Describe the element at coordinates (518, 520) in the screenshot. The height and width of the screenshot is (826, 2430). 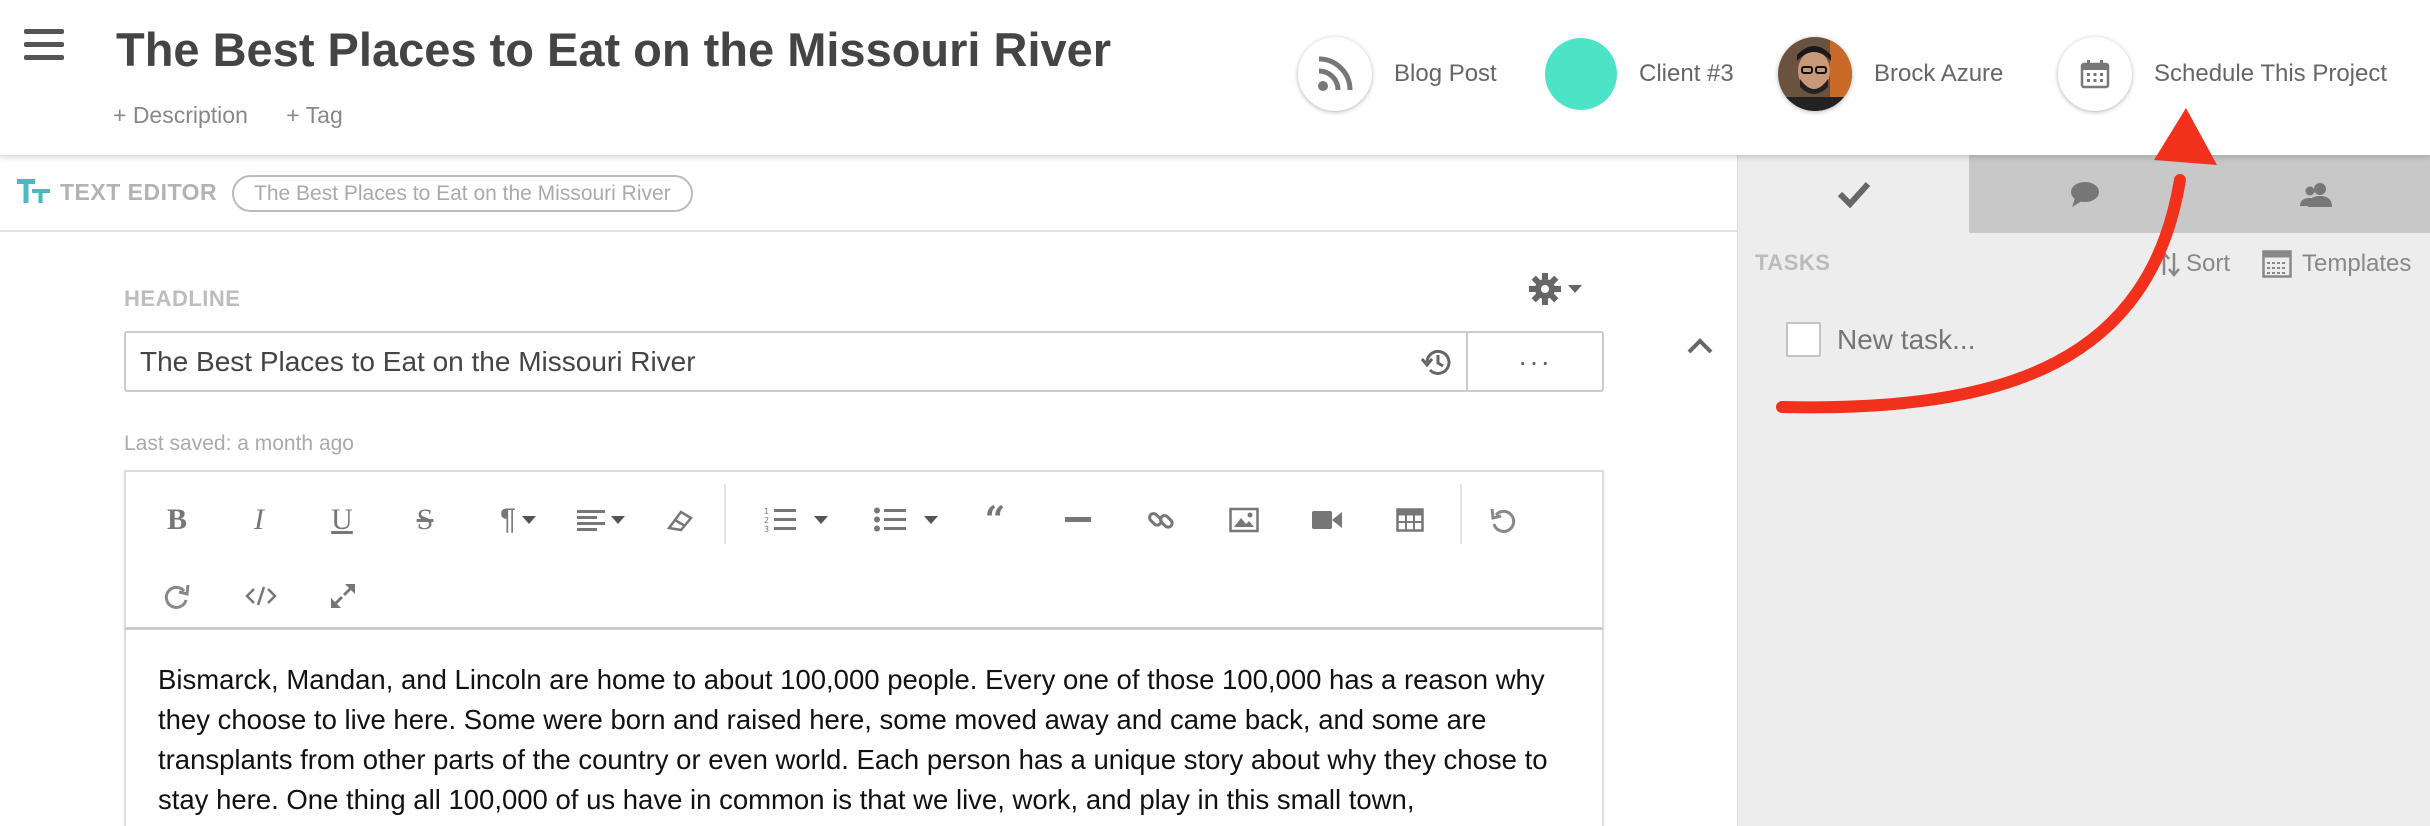
I see `paragraph-dropdown: ¶` at that location.